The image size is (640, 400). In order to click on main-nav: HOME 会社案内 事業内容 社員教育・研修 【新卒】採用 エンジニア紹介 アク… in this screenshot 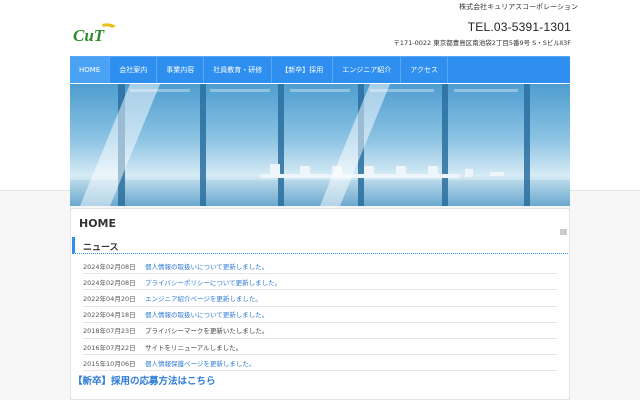, I will do `click(320, 69)`.